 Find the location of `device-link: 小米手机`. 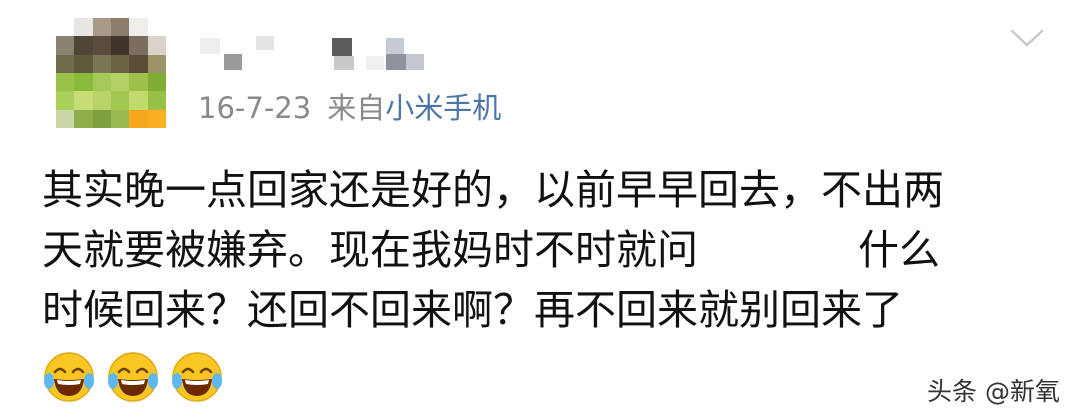

device-link: 小米手机 is located at coordinates (443, 108).